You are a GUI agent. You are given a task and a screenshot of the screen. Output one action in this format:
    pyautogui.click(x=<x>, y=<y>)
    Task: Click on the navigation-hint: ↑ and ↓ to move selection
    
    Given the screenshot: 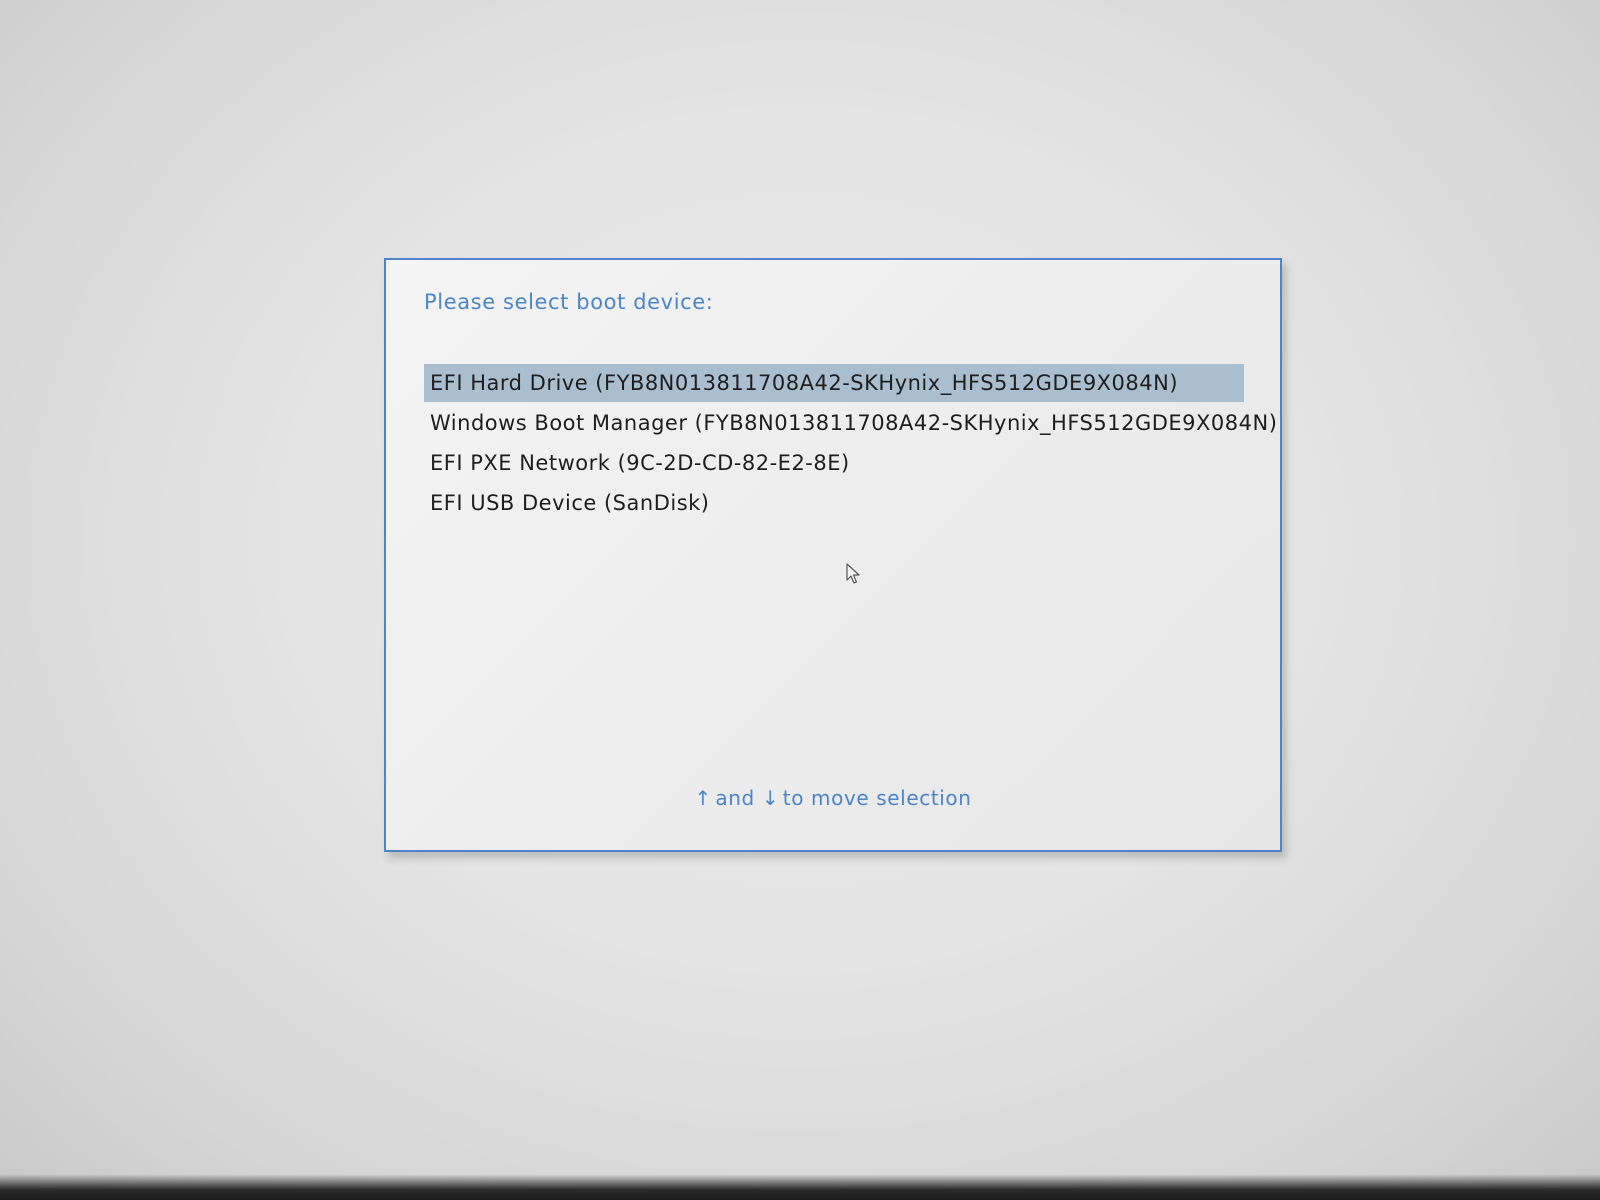 What is the action you would take?
    pyautogui.click(x=833, y=798)
    